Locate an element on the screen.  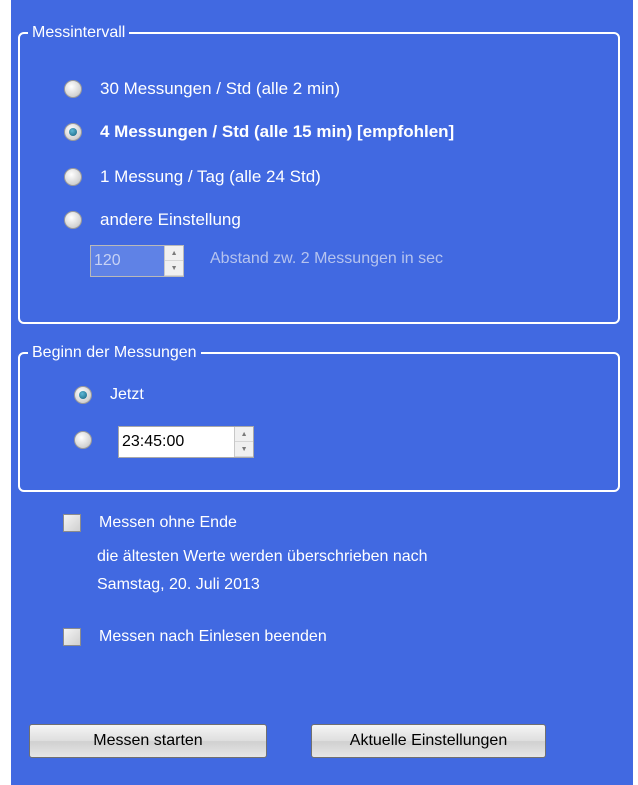
stop-after-read-option: Messen nach Einlesen beenden is located at coordinates (195, 637).